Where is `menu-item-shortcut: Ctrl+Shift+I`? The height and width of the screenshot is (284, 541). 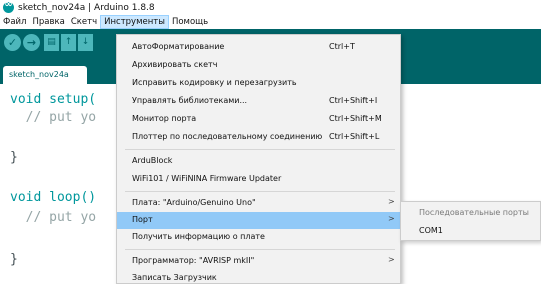 menu-item-shortcut: Ctrl+Shift+I is located at coordinates (353, 100).